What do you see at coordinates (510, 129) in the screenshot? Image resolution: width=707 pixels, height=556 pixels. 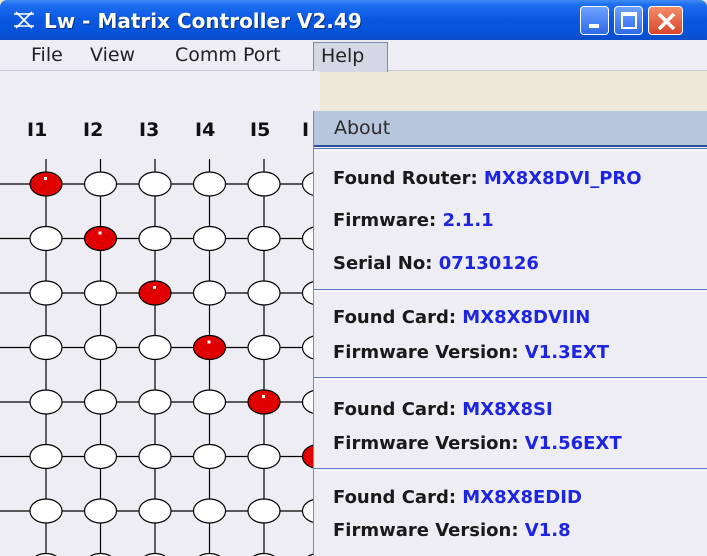 I see `menu-item-about: About` at bounding box center [510, 129].